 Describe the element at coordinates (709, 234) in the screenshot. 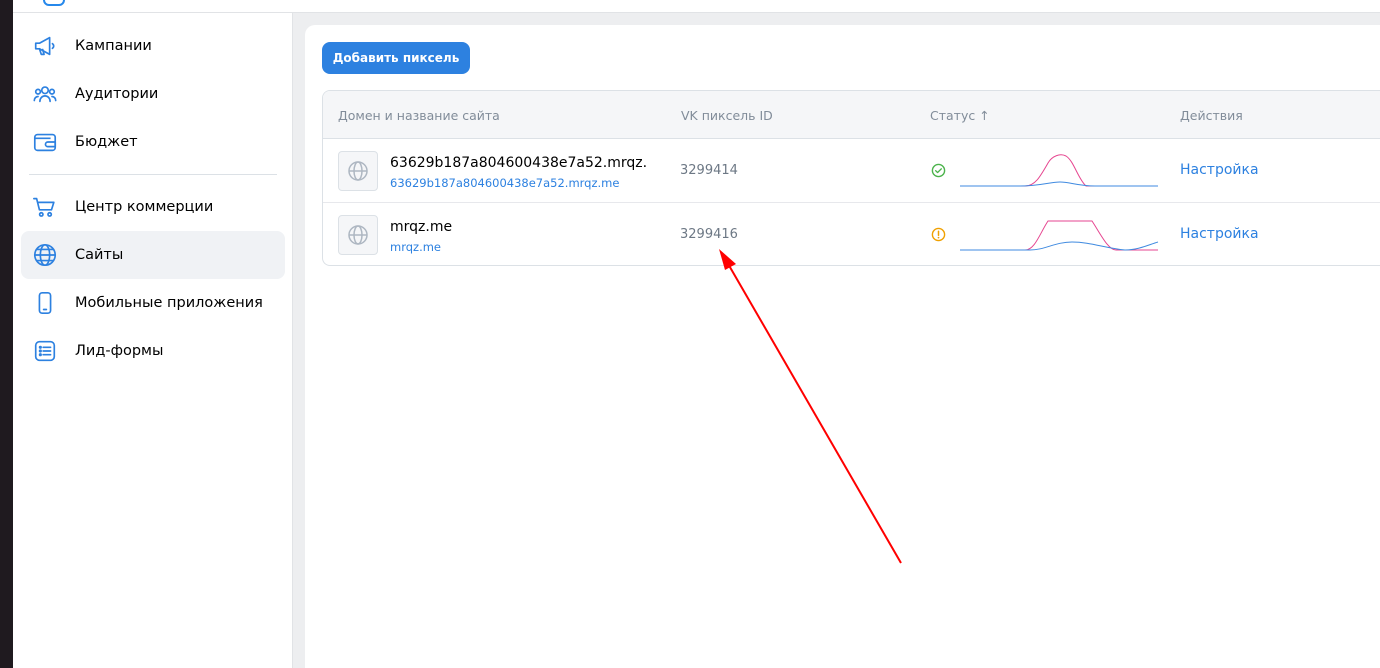

I see `pixel-id: 3299416` at that location.